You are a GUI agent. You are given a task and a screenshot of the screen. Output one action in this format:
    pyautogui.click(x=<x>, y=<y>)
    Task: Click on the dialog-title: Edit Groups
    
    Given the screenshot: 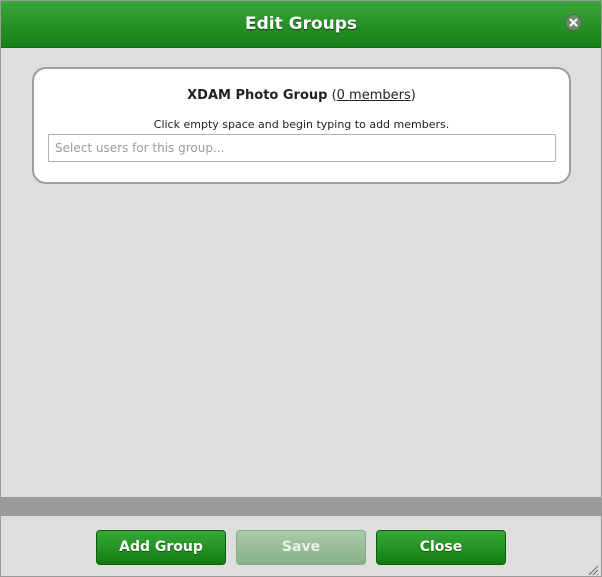 What is the action you would take?
    pyautogui.click(x=301, y=24)
    